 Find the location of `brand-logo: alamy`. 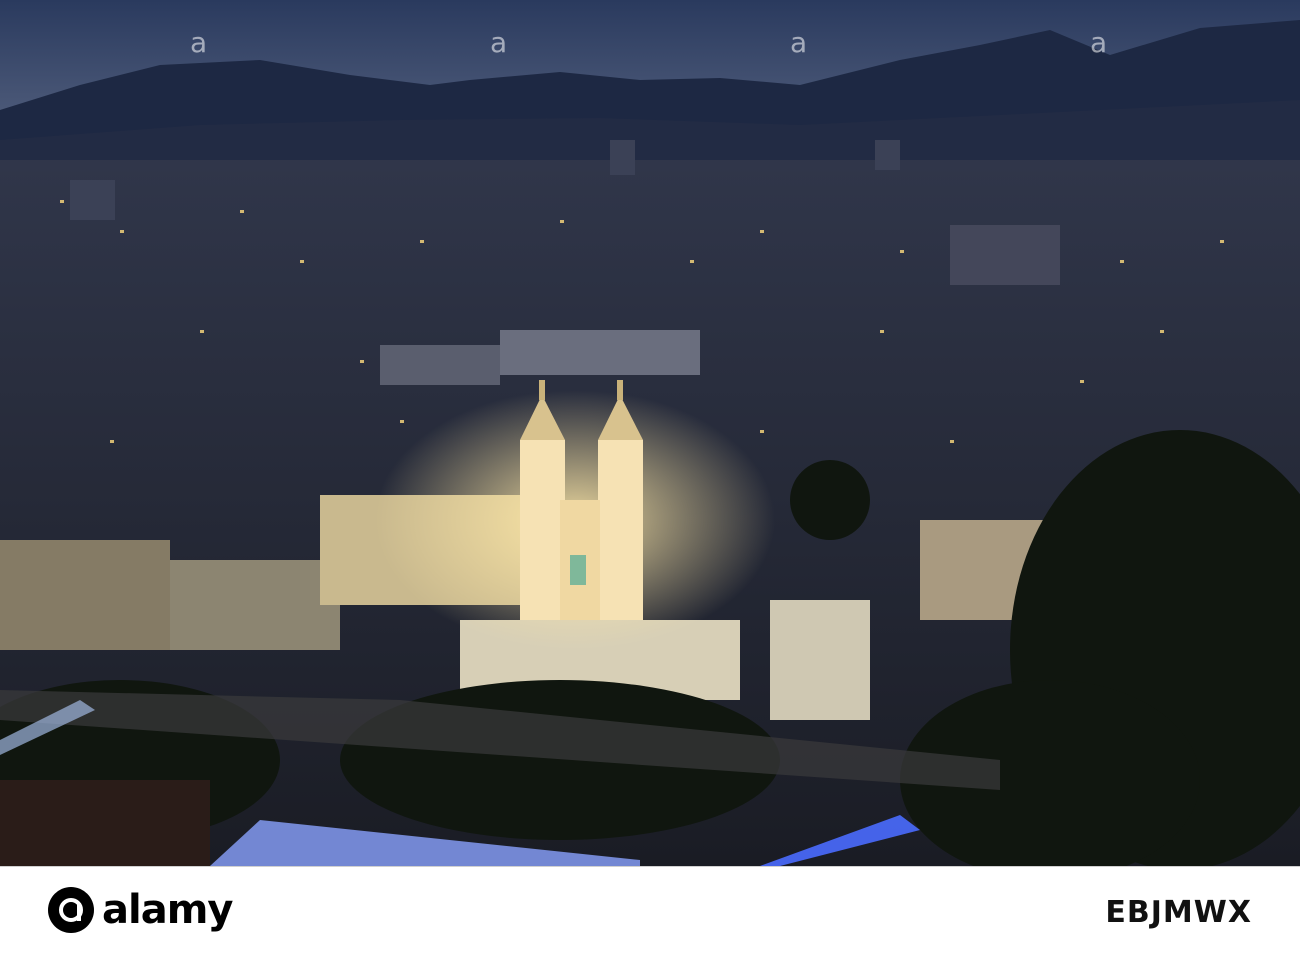

brand-logo: alamy is located at coordinates (144, 910).